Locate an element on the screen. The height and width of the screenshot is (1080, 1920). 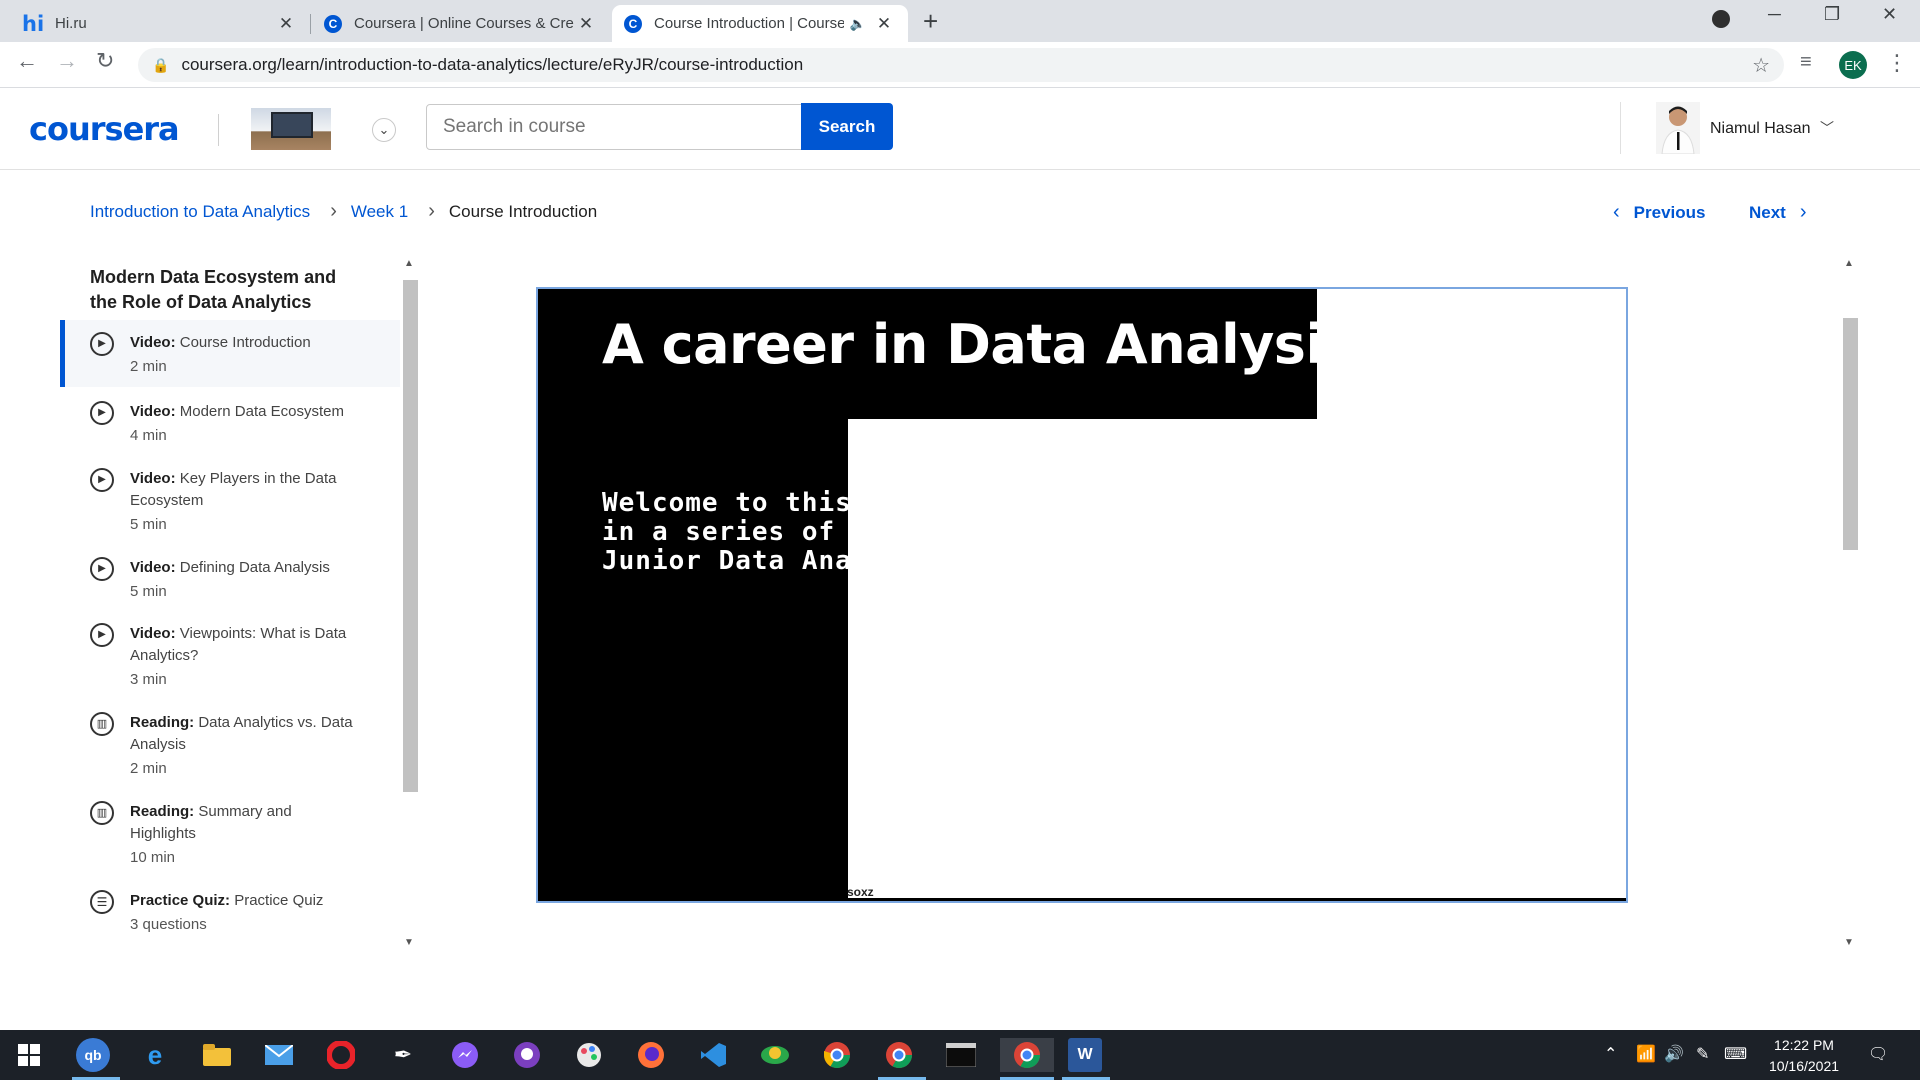
hi-favicon-icon: hi is located at coordinates (33, 23).